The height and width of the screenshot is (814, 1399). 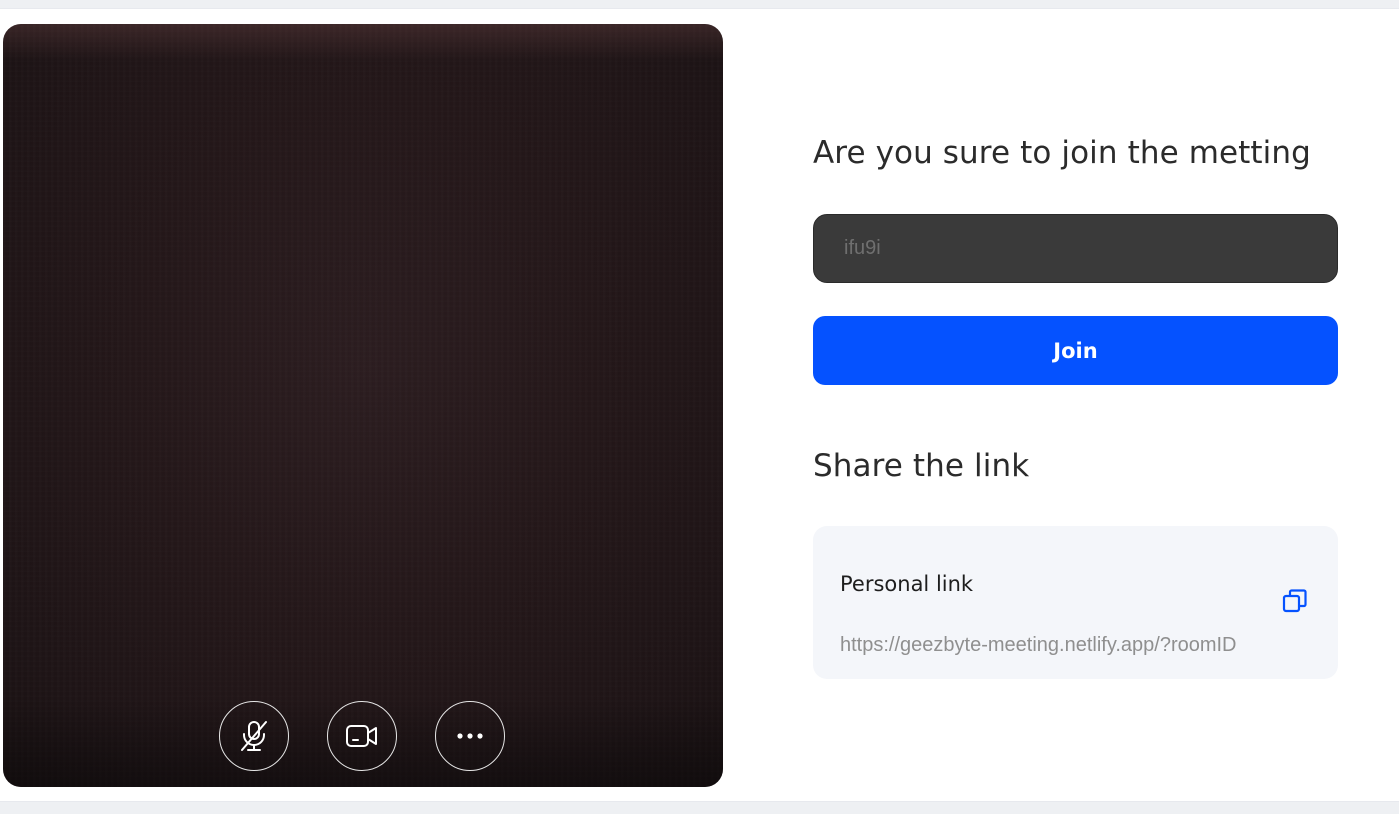 I want to click on toggle-camera-button, so click(x=362, y=736).